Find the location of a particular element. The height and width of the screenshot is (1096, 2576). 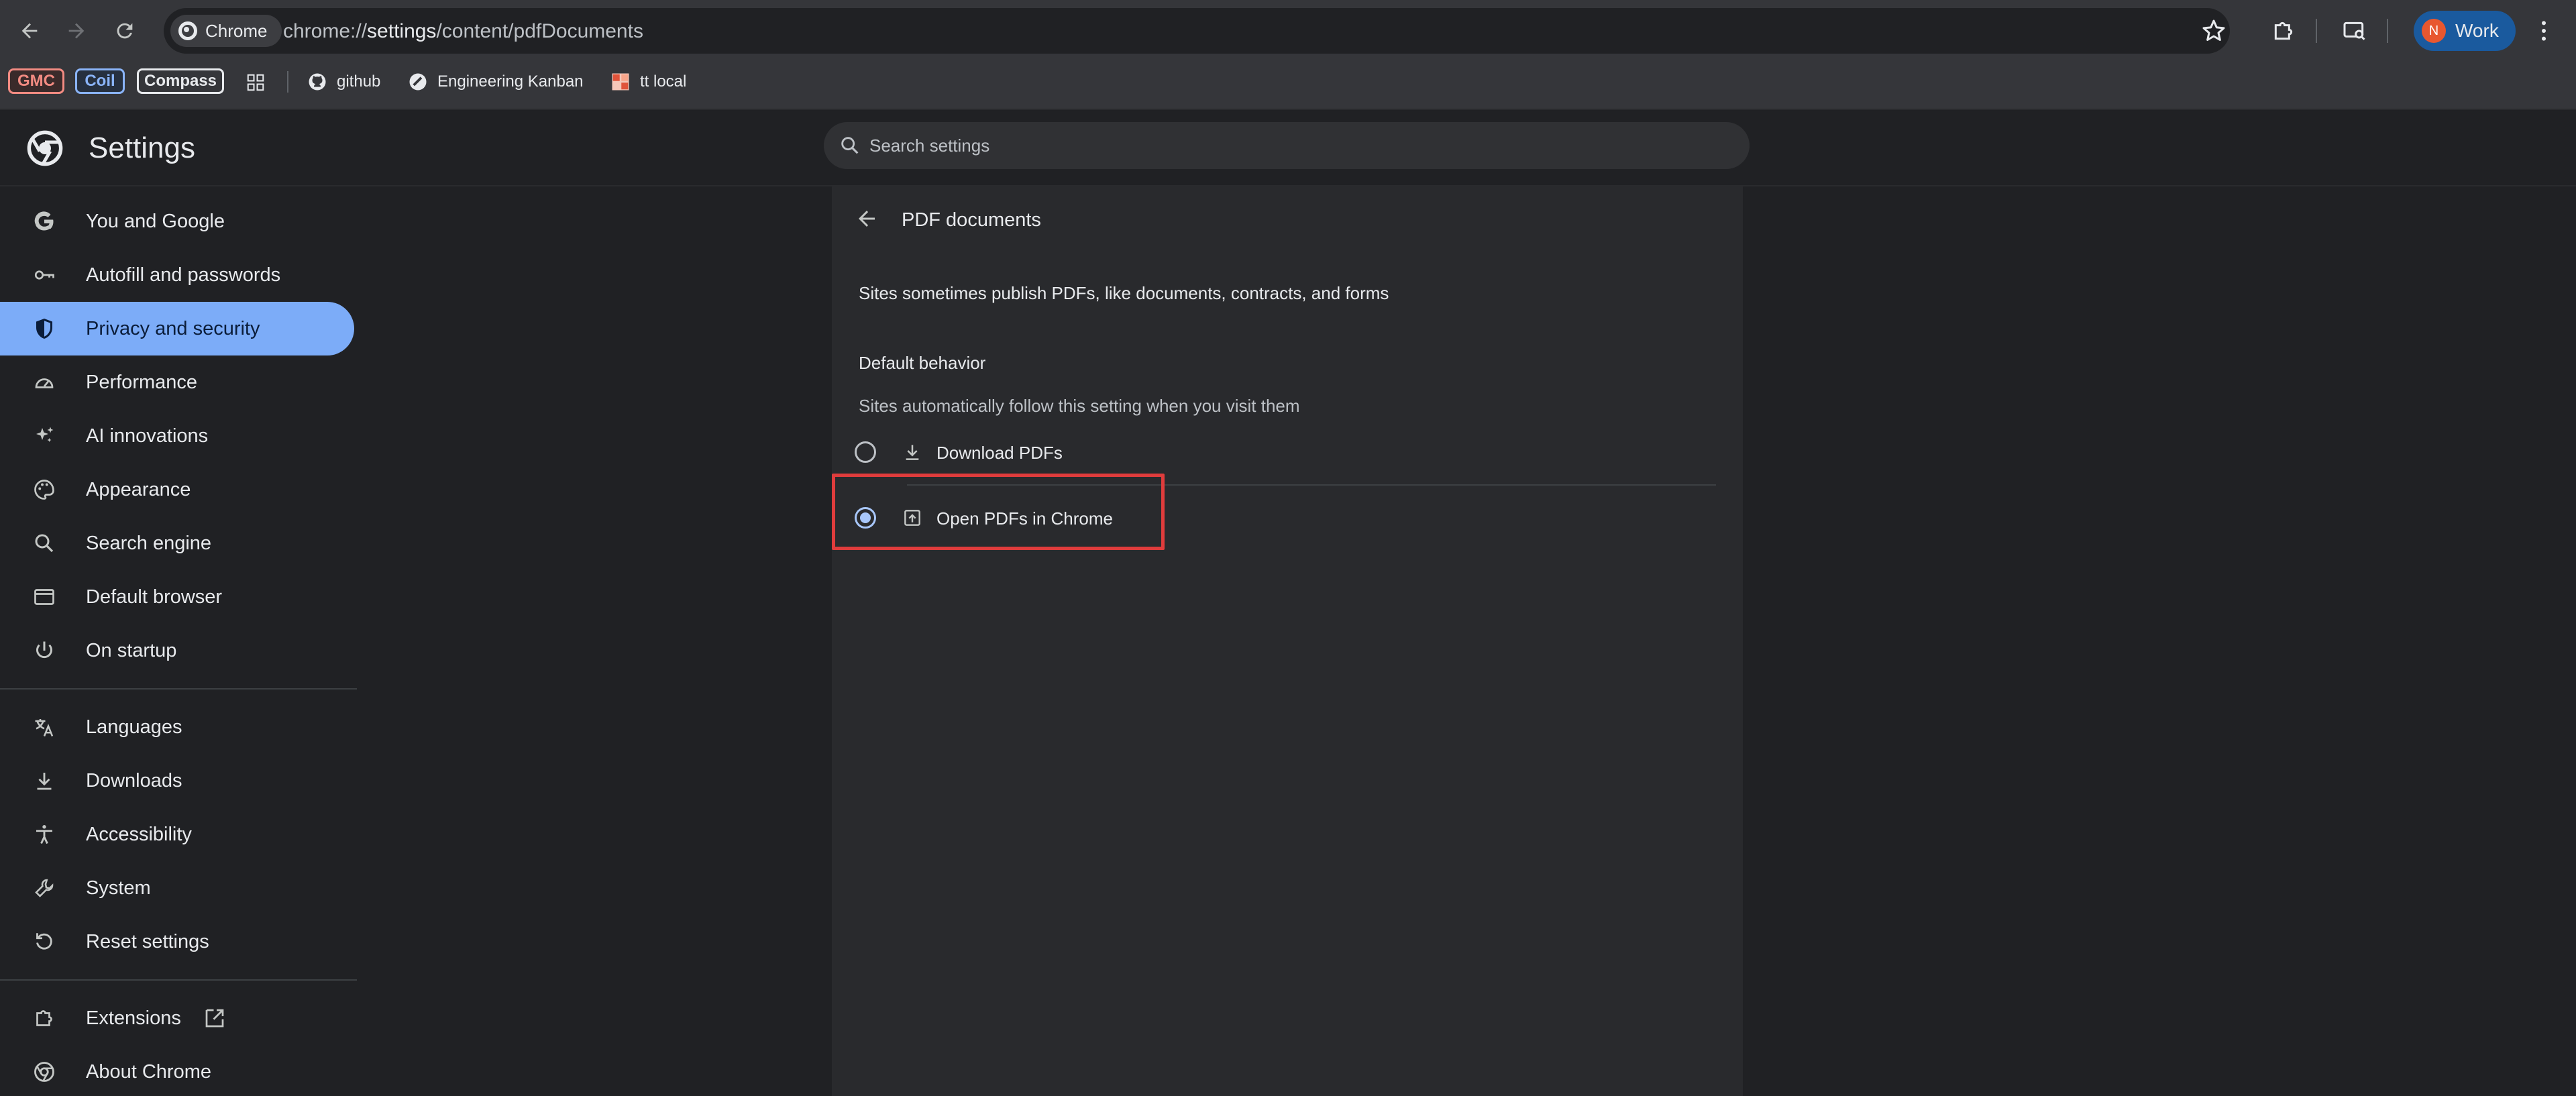

avatar: N is located at coordinates (2434, 31).